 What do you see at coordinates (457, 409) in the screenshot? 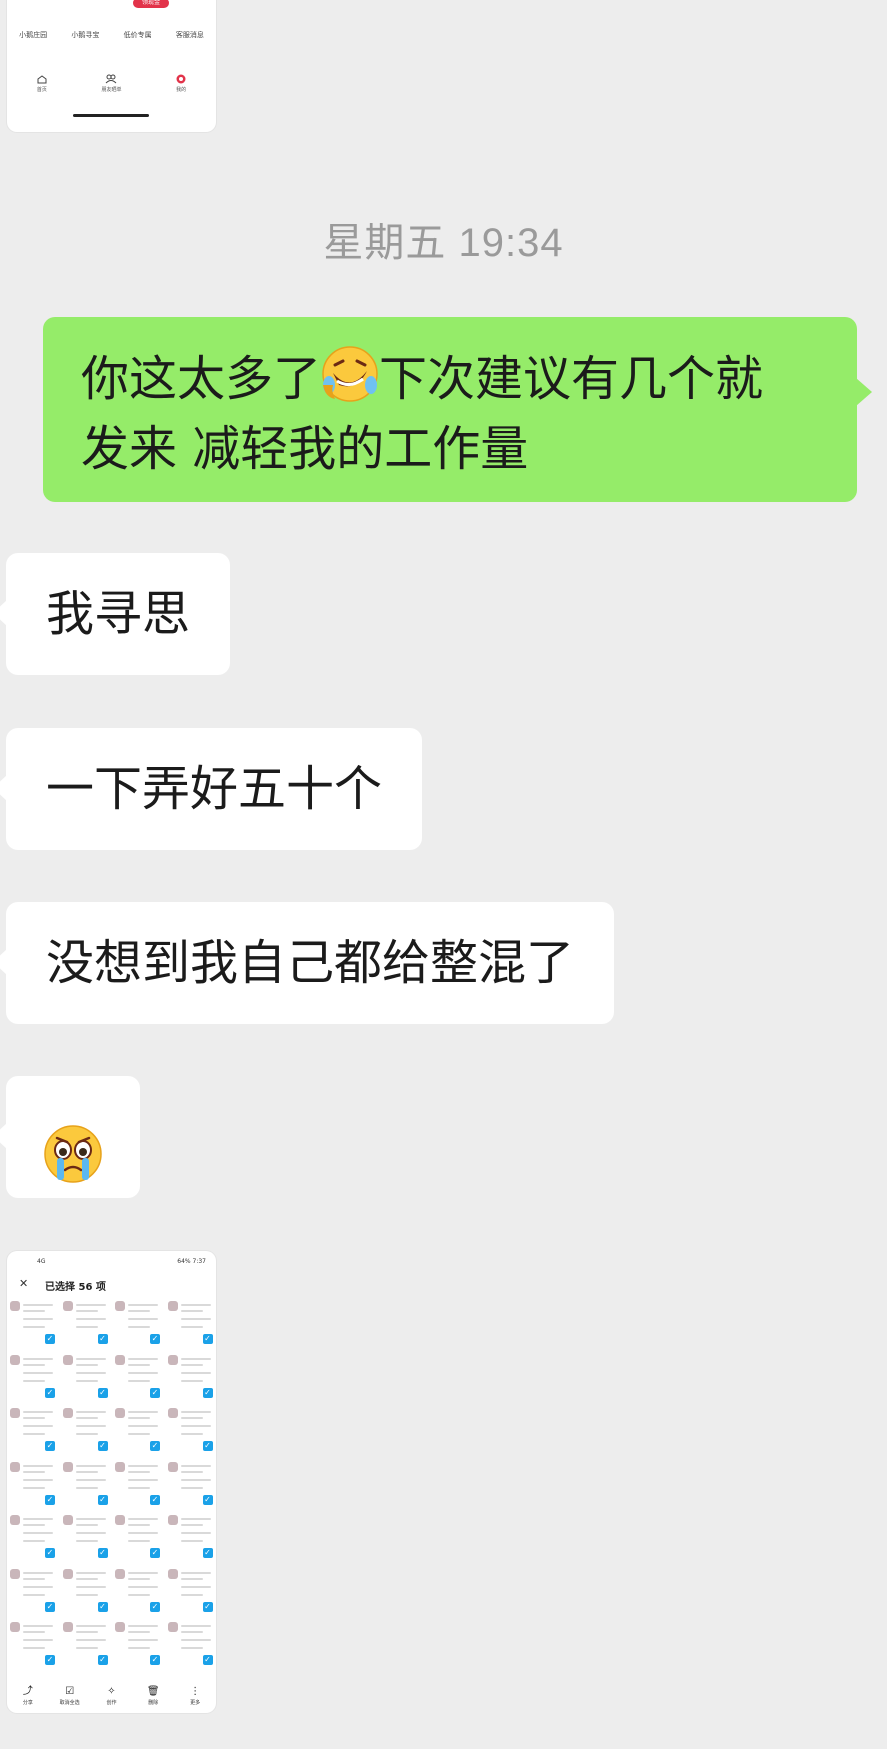
I see `outgoing-message-bubble: 你这太多了 下次建议有几个就 发来 减轻我的工作量` at bounding box center [457, 409].